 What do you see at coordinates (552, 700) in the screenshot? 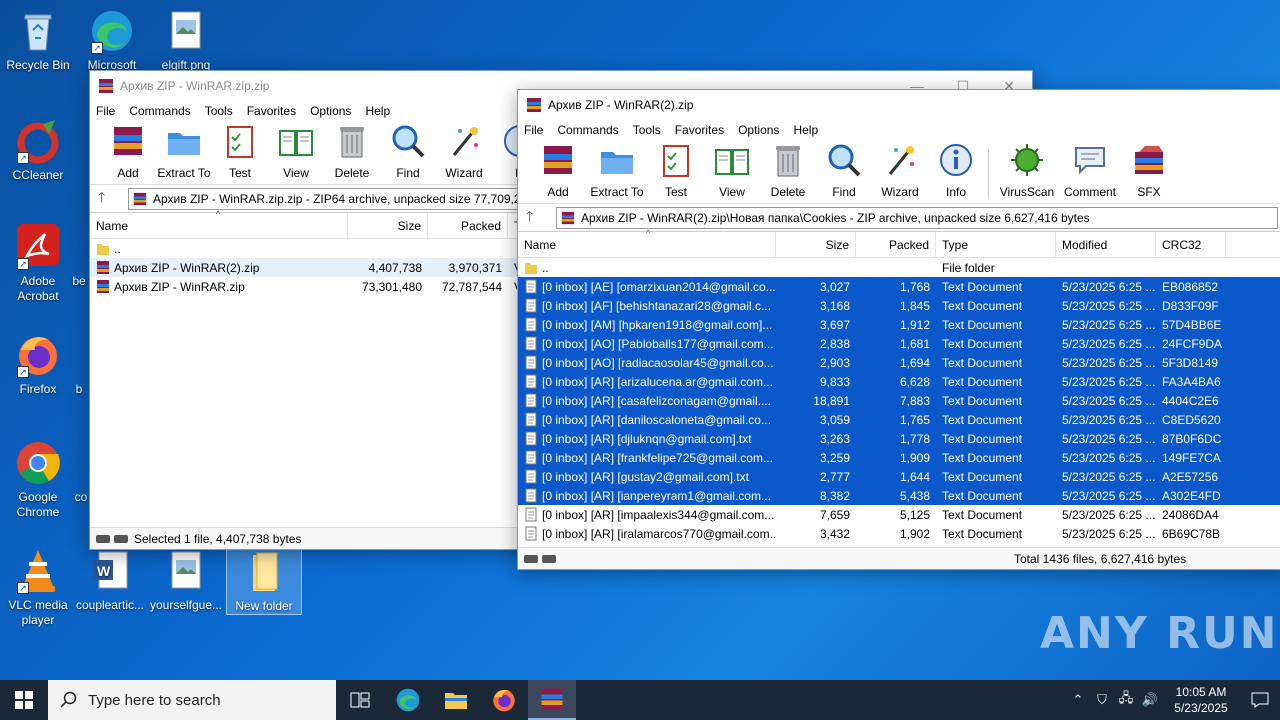
I see `taskbar-winrar` at bounding box center [552, 700].